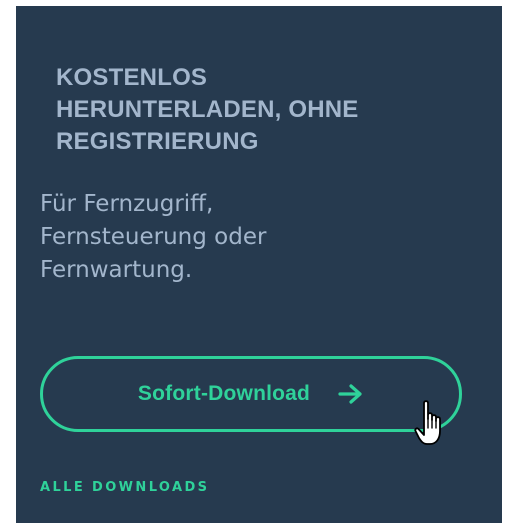 Image resolution: width=514 pixels, height=523 pixels. I want to click on description-line: Für Fernzugriff,, so click(127, 204).